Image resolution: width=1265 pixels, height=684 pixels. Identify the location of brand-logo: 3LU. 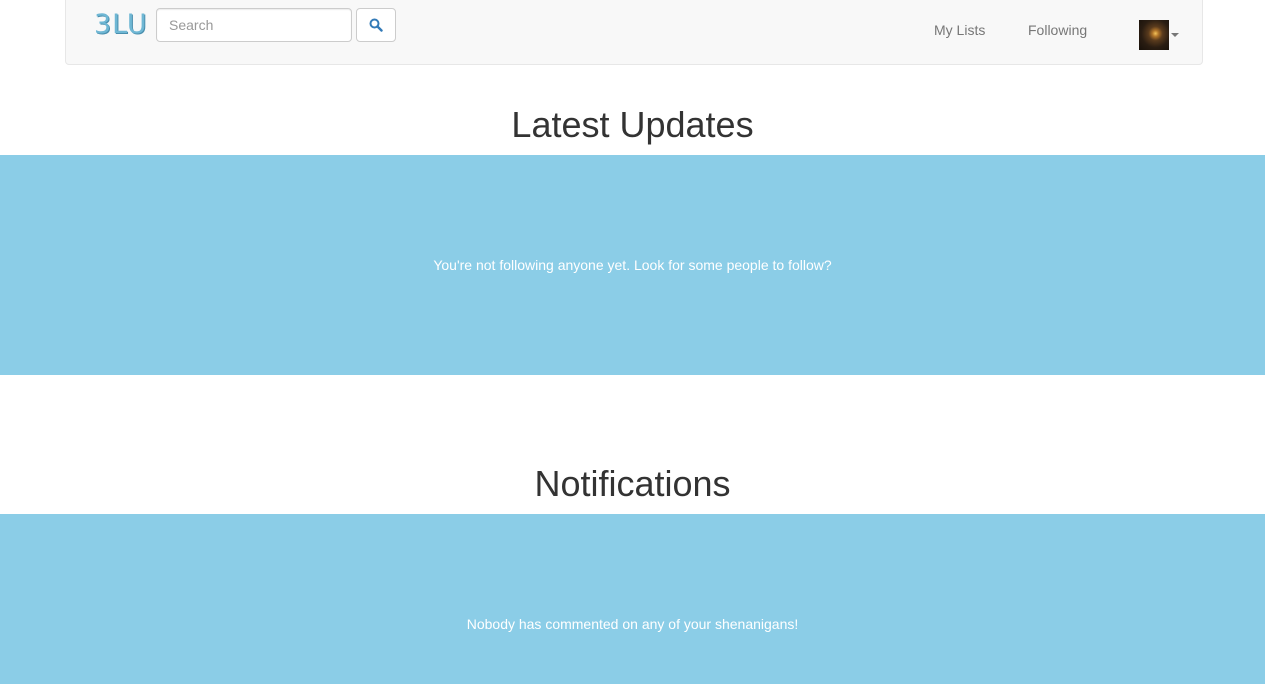
(121, 25).